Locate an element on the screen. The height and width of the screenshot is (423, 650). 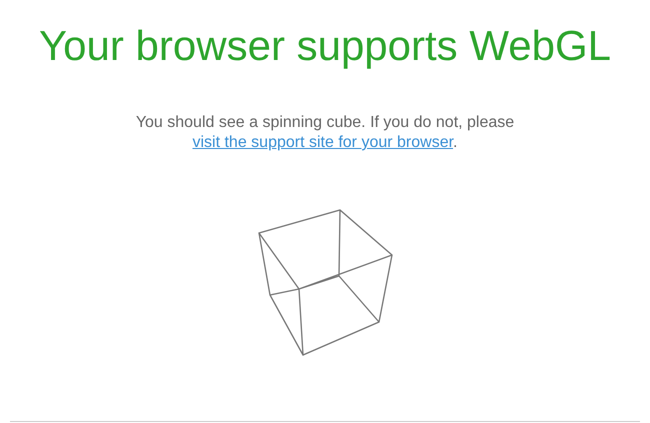
support-link: visit the support site for your browser is located at coordinates (323, 142).